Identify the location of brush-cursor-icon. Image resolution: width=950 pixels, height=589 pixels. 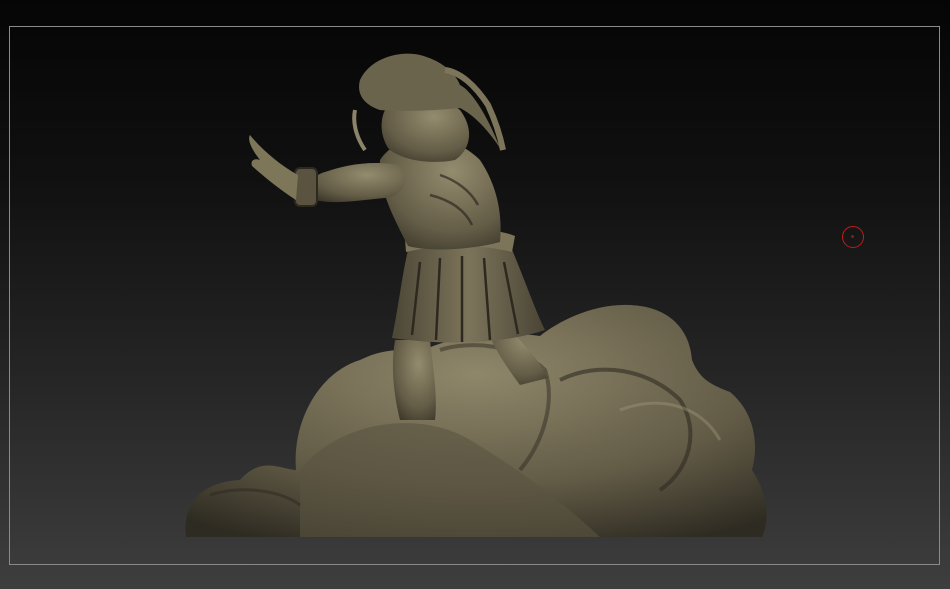
(853, 237).